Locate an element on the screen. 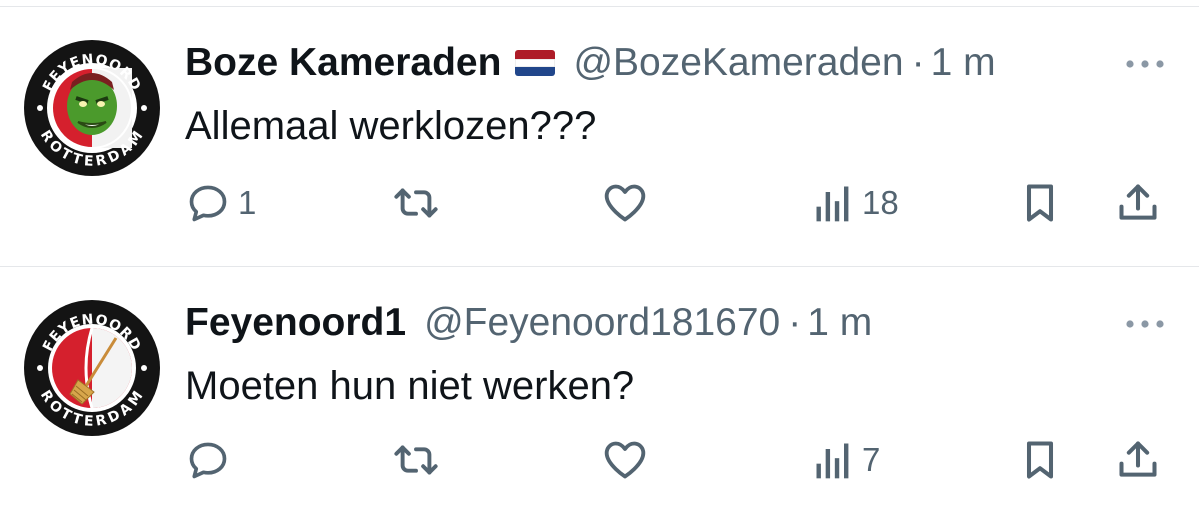  tweet-header: Feyenoord1 @Feyenoord181670 · 1 m is located at coordinates (528, 323).